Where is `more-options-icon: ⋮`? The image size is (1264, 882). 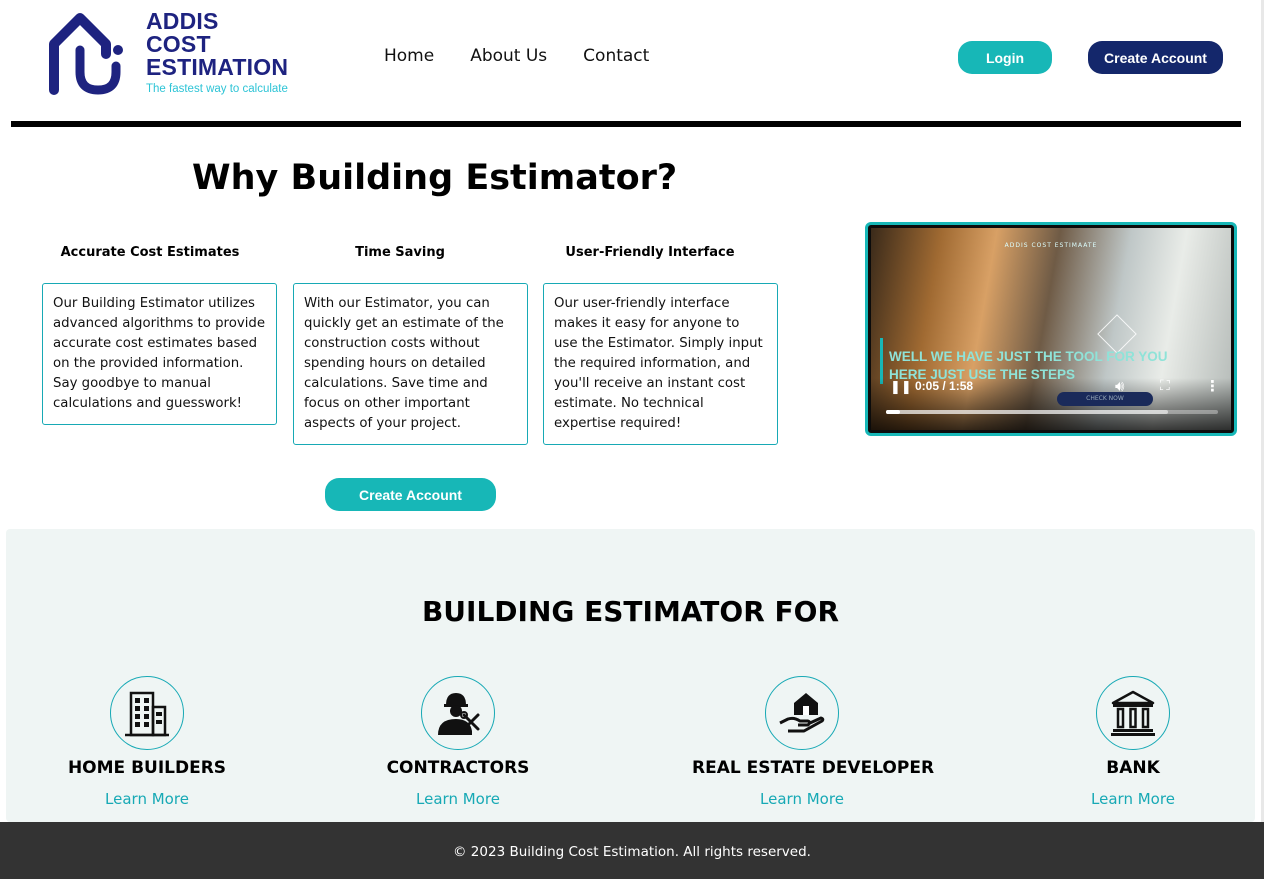
more-options-icon: ⋮ is located at coordinates (1212, 386).